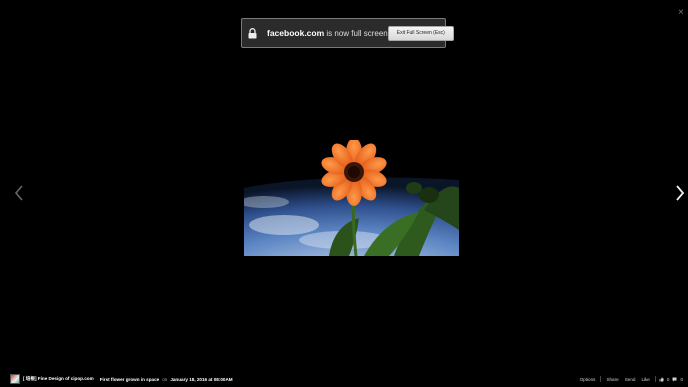 The height and width of the screenshot is (387, 688). Describe the element at coordinates (15, 379) in the screenshot. I see `avatar` at that location.